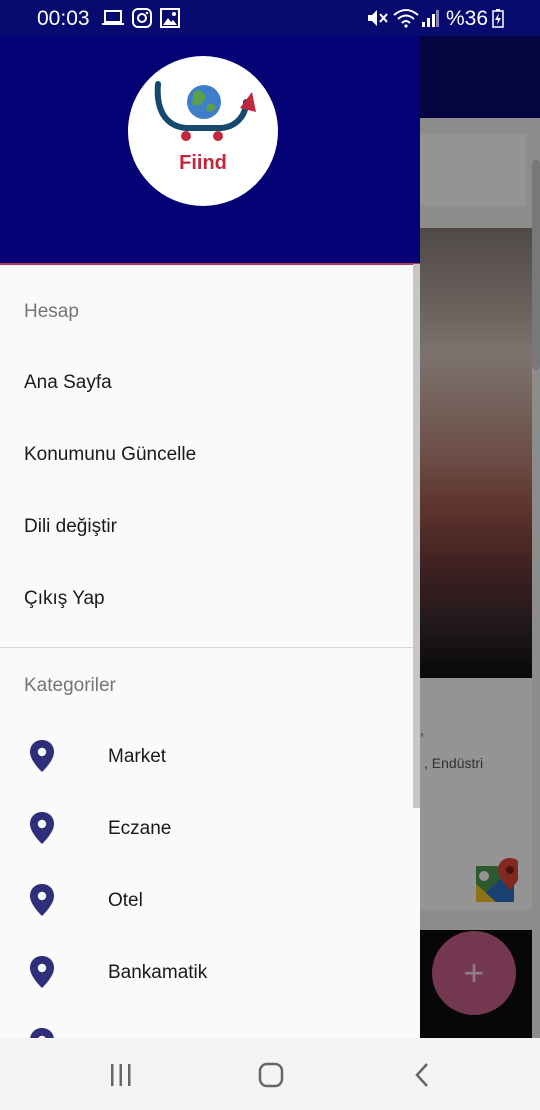  What do you see at coordinates (206, 600) in the screenshot?
I see `menu-item-logout: Çıkış Yap` at bounding box center [206, 600].